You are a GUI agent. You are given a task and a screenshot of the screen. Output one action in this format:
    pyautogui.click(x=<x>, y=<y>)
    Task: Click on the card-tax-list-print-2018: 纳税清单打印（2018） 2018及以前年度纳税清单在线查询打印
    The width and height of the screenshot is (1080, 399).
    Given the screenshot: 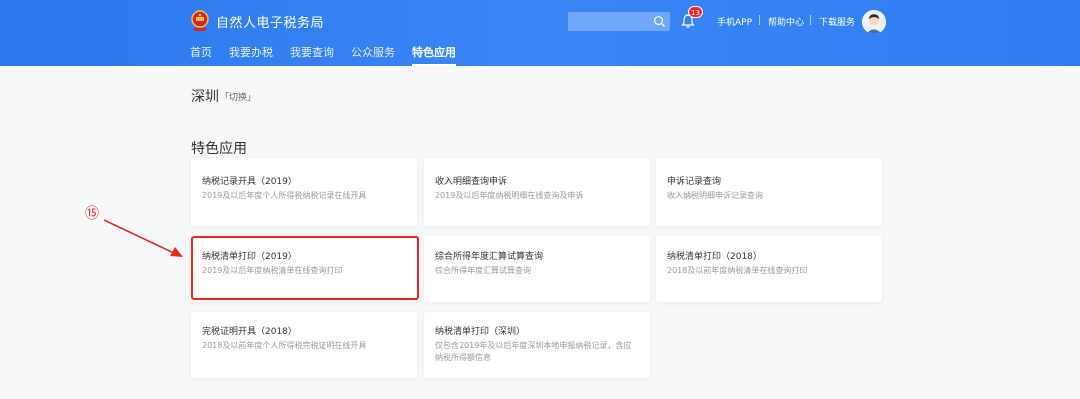 What is the action you would take?
    pyautogui.click(x=769, y=269)
    